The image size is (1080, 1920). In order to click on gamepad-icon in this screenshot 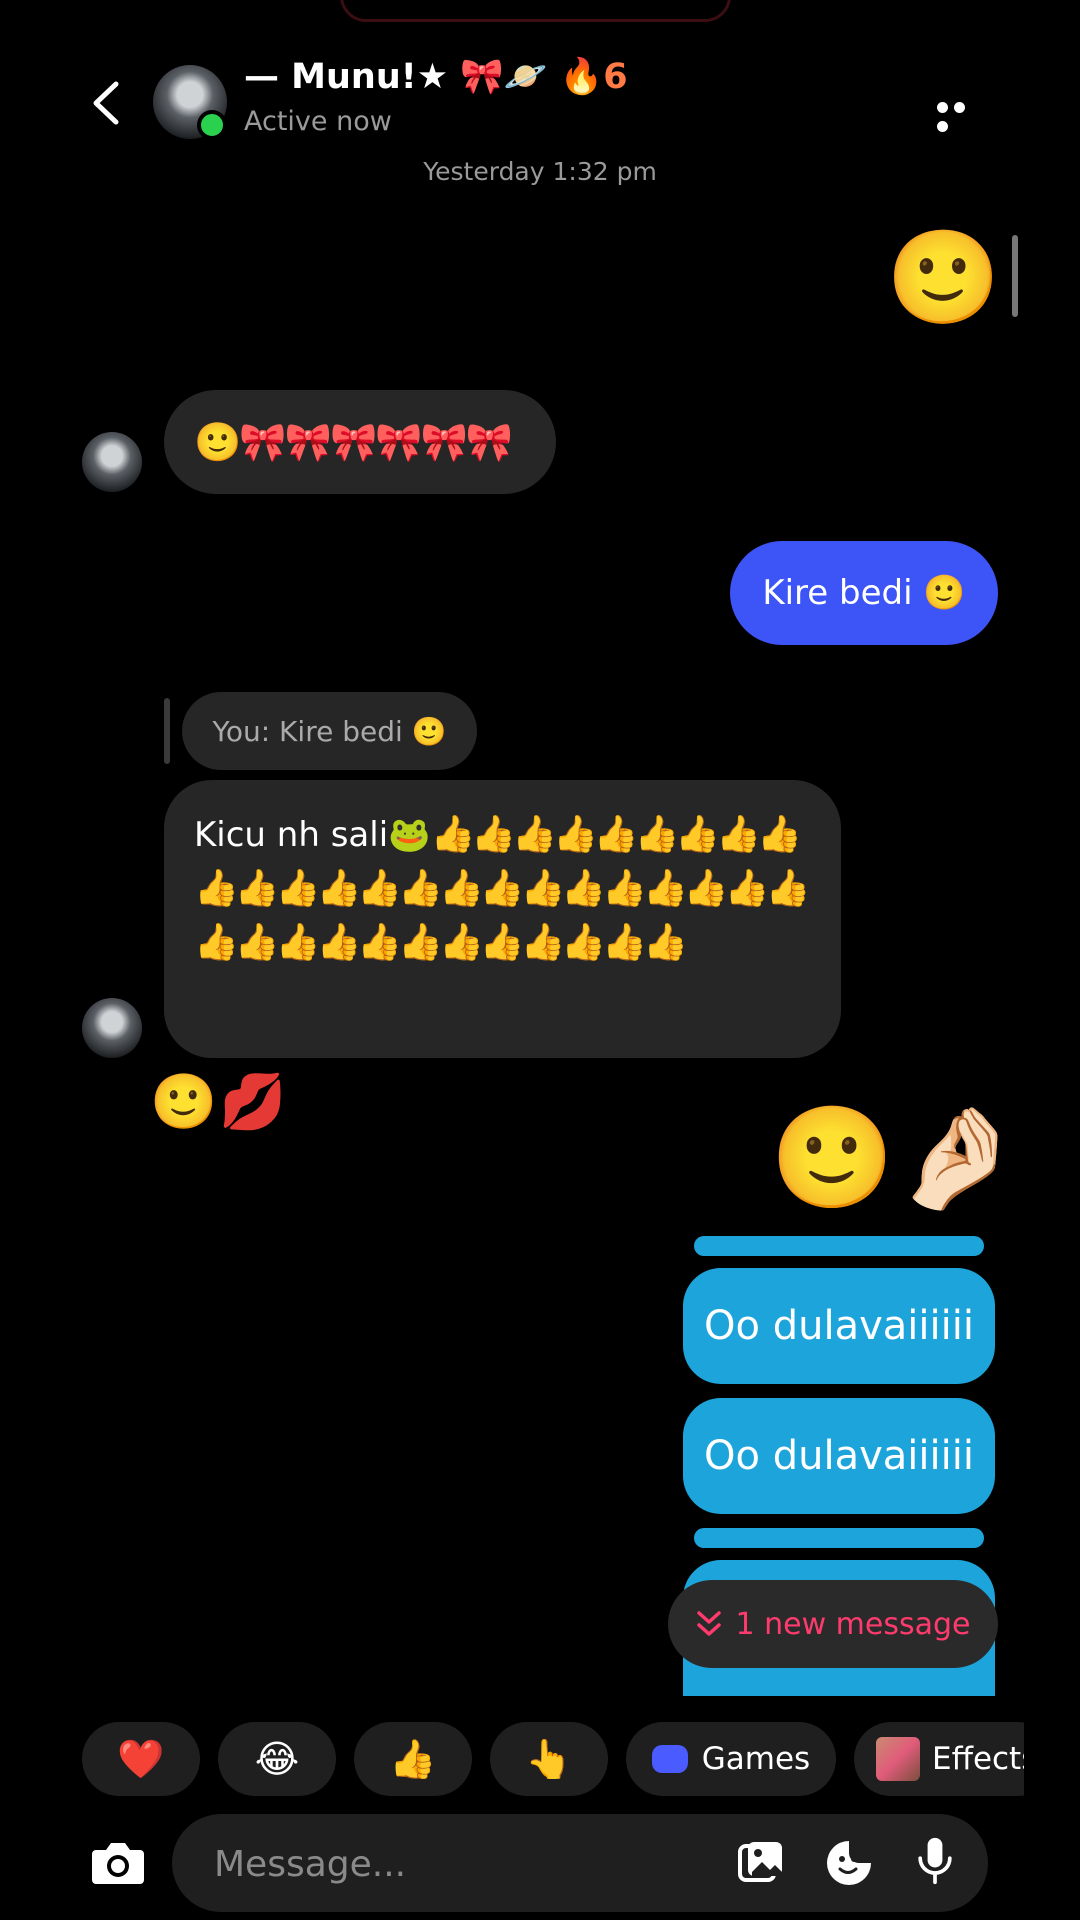, I will do `click(669, 1759)`.